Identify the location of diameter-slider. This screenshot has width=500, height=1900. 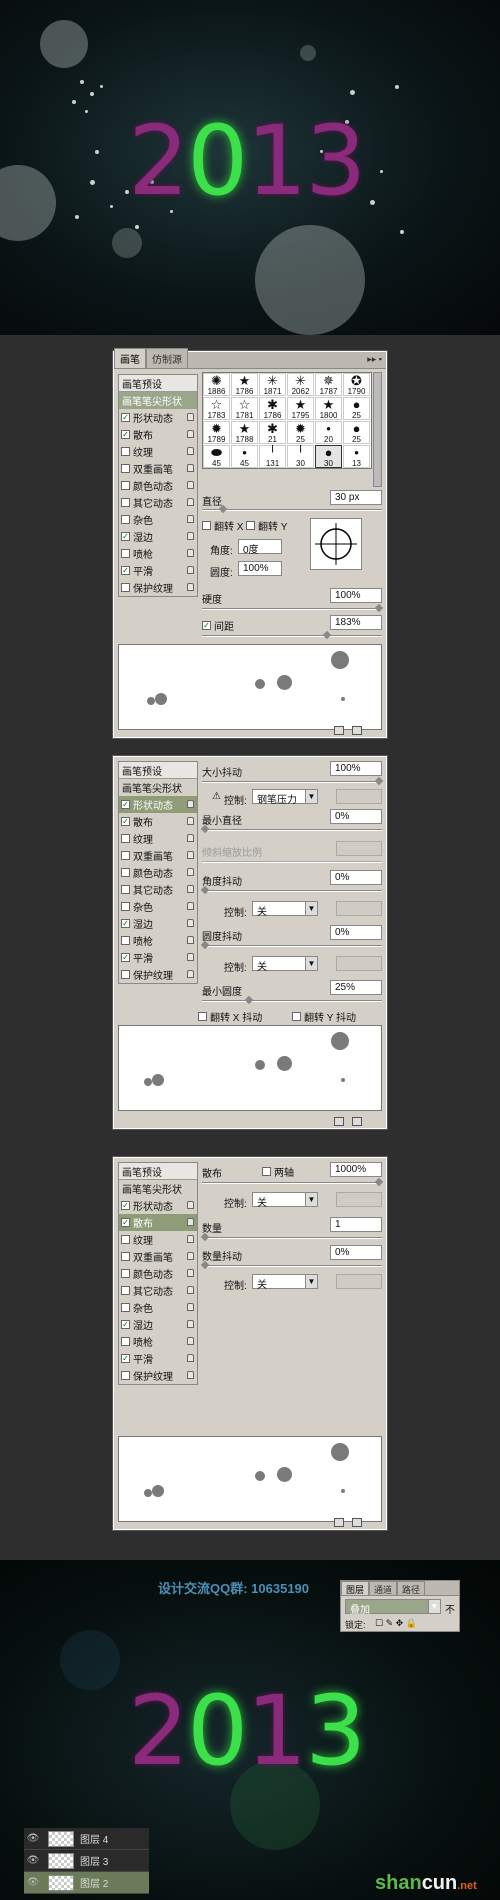
(292, 509).